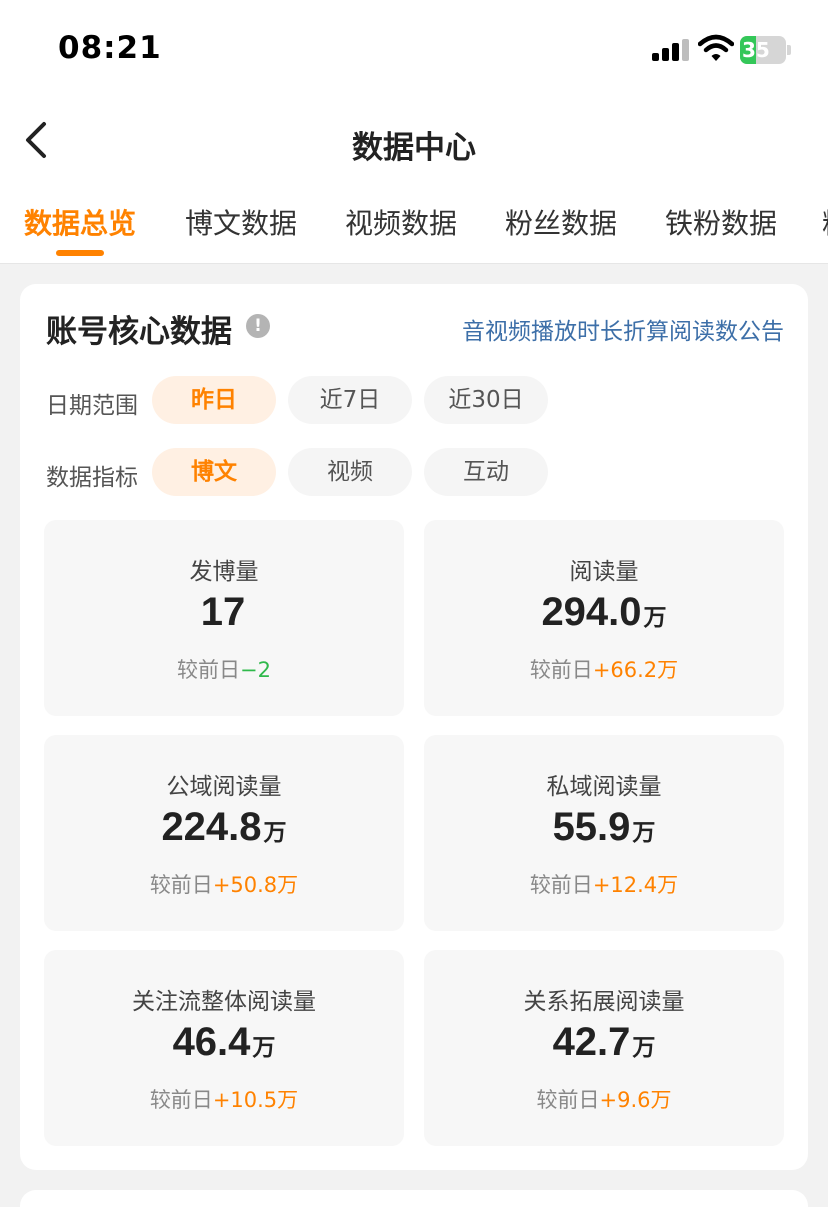  What do you see at coordinates (414, 48) in the screenshot?
I see `status-bar: 08:21 35` at bounding box center [414, 48].